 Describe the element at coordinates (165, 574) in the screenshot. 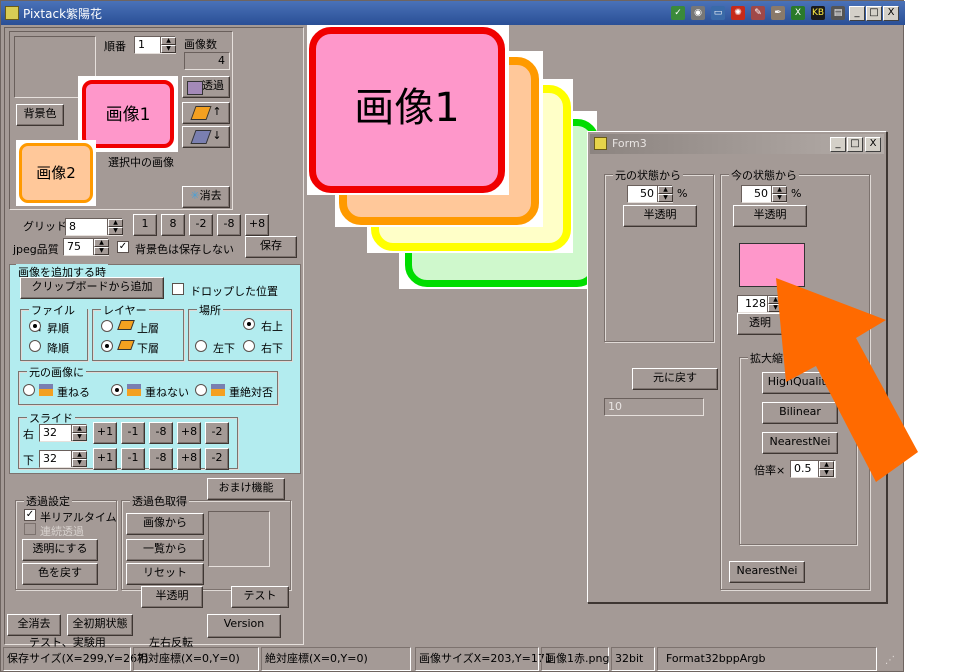

I see `reset-button: リセット` at that location.